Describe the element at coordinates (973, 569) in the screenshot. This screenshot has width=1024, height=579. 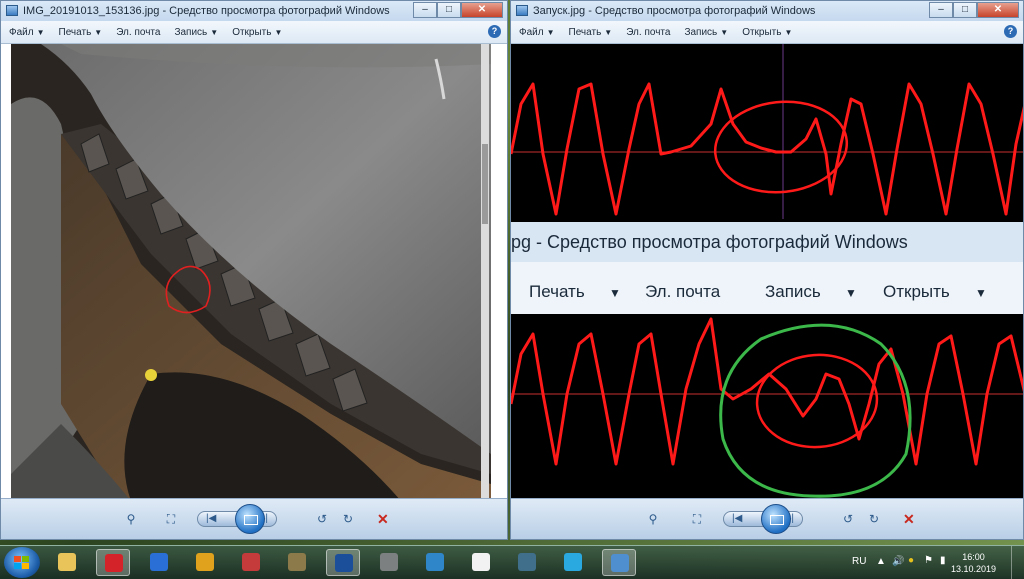
I see `clock-date: 13.10.2019` at that location.